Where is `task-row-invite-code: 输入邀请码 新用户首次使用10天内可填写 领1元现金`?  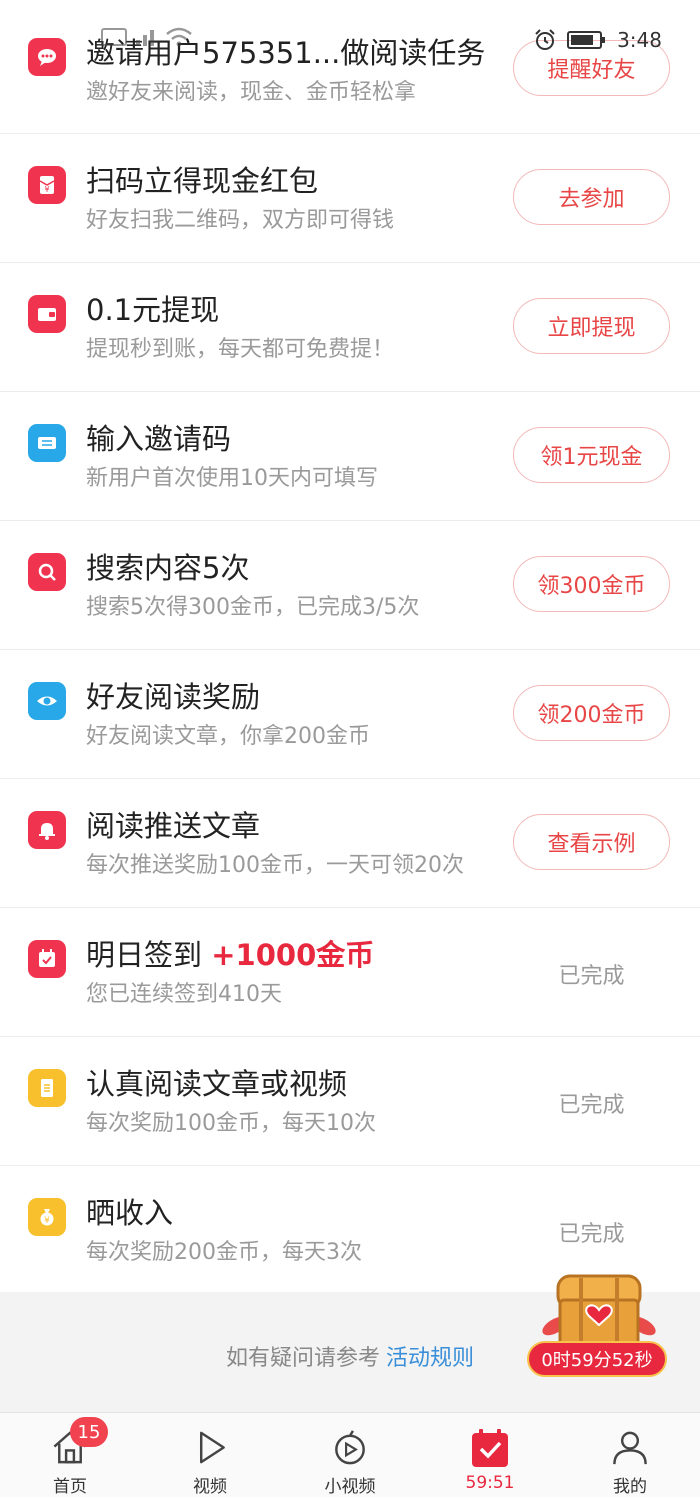
task-row-invite-code: 输入邀请码 新用户首次使用10天内可填写 领1元现金 is located at coordinates (350, 456).